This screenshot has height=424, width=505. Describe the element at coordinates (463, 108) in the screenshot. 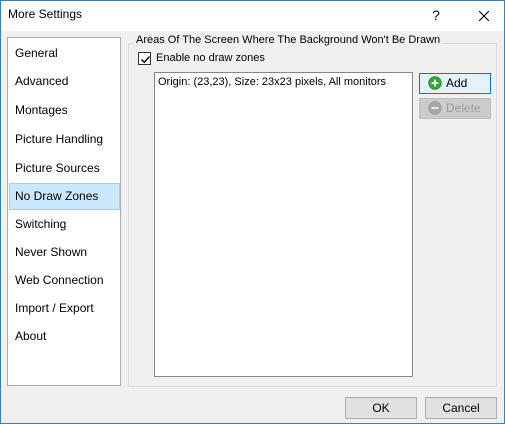

I see `delete-button-label: Delete` at that location.